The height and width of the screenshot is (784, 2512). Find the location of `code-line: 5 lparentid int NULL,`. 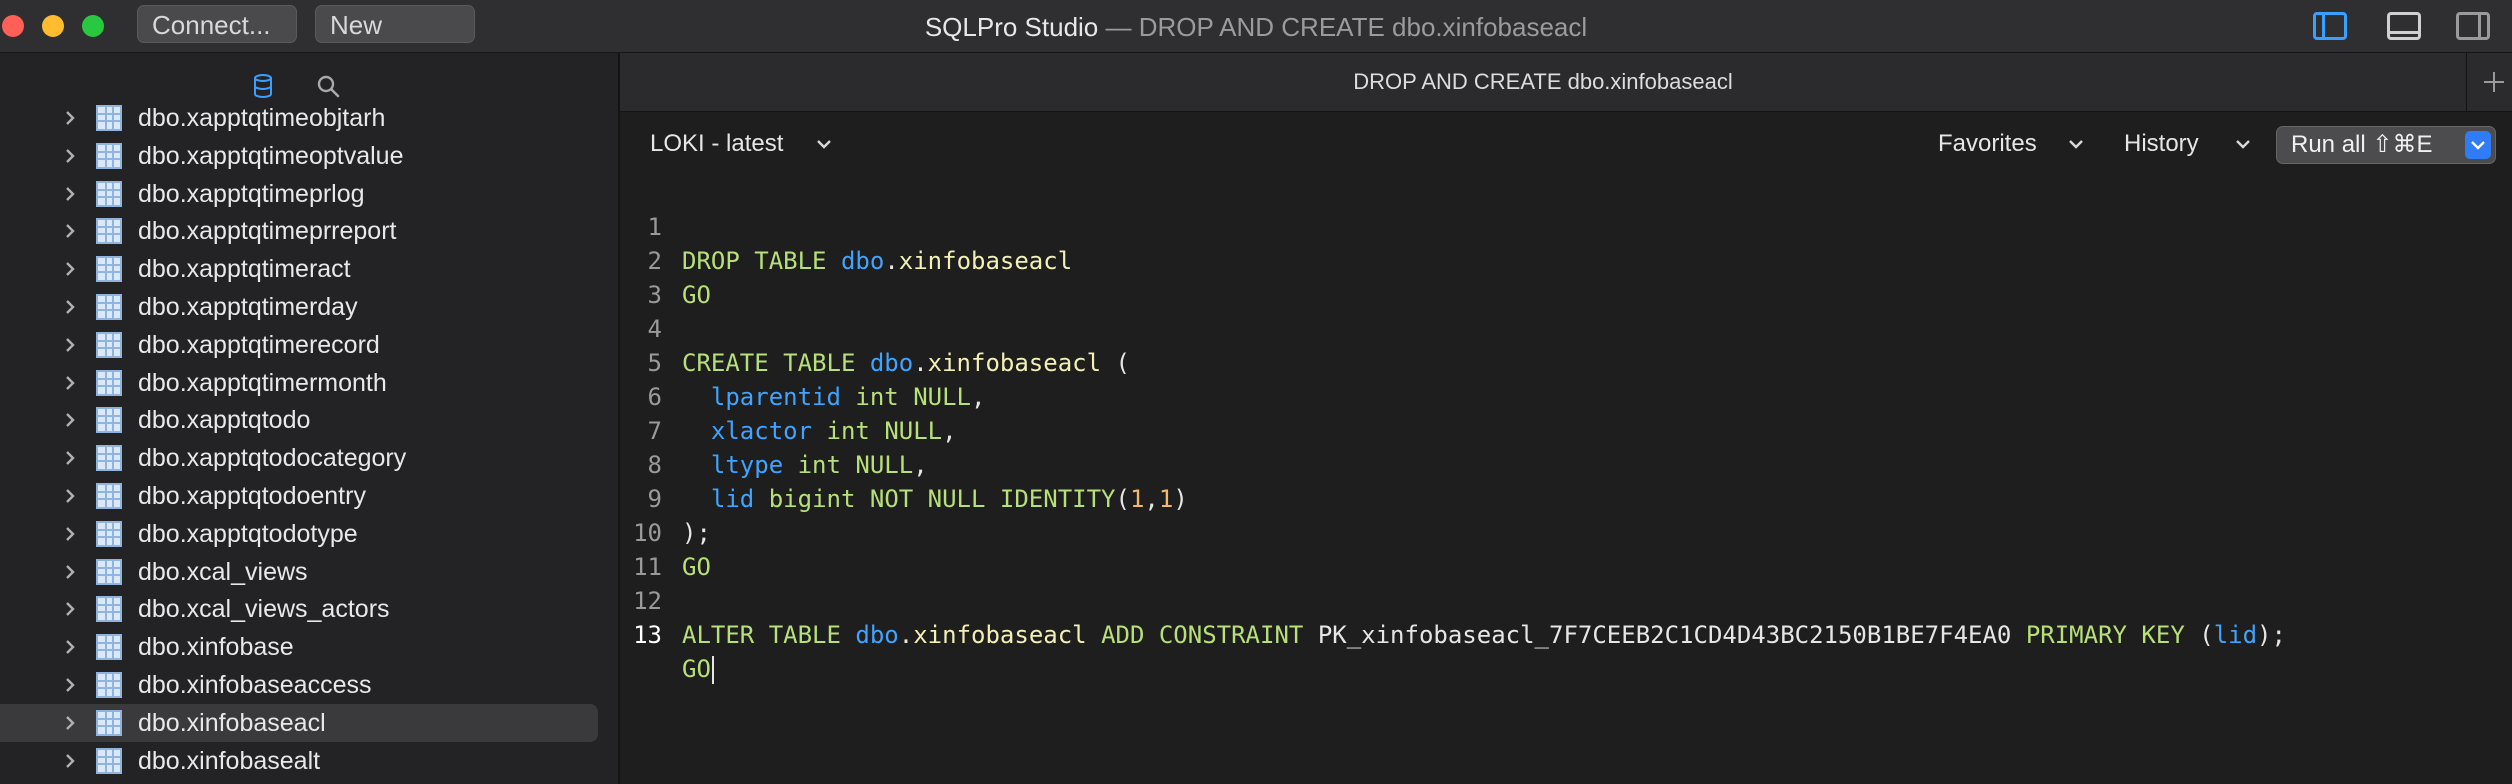

code-line: 5 lparentid int NULL, is located at coordinates (803, 361).